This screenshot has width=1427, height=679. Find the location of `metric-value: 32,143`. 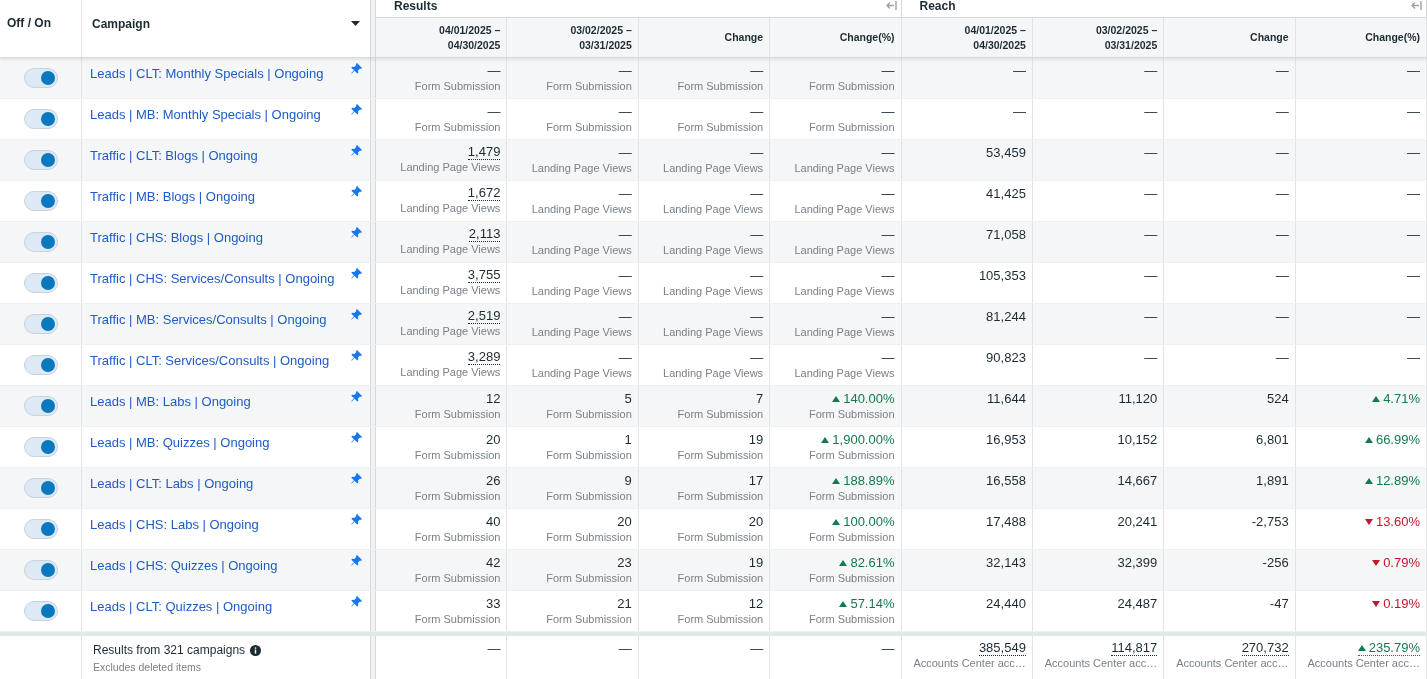

metric-value: 32,143 is located at coordinates (1006, 562).